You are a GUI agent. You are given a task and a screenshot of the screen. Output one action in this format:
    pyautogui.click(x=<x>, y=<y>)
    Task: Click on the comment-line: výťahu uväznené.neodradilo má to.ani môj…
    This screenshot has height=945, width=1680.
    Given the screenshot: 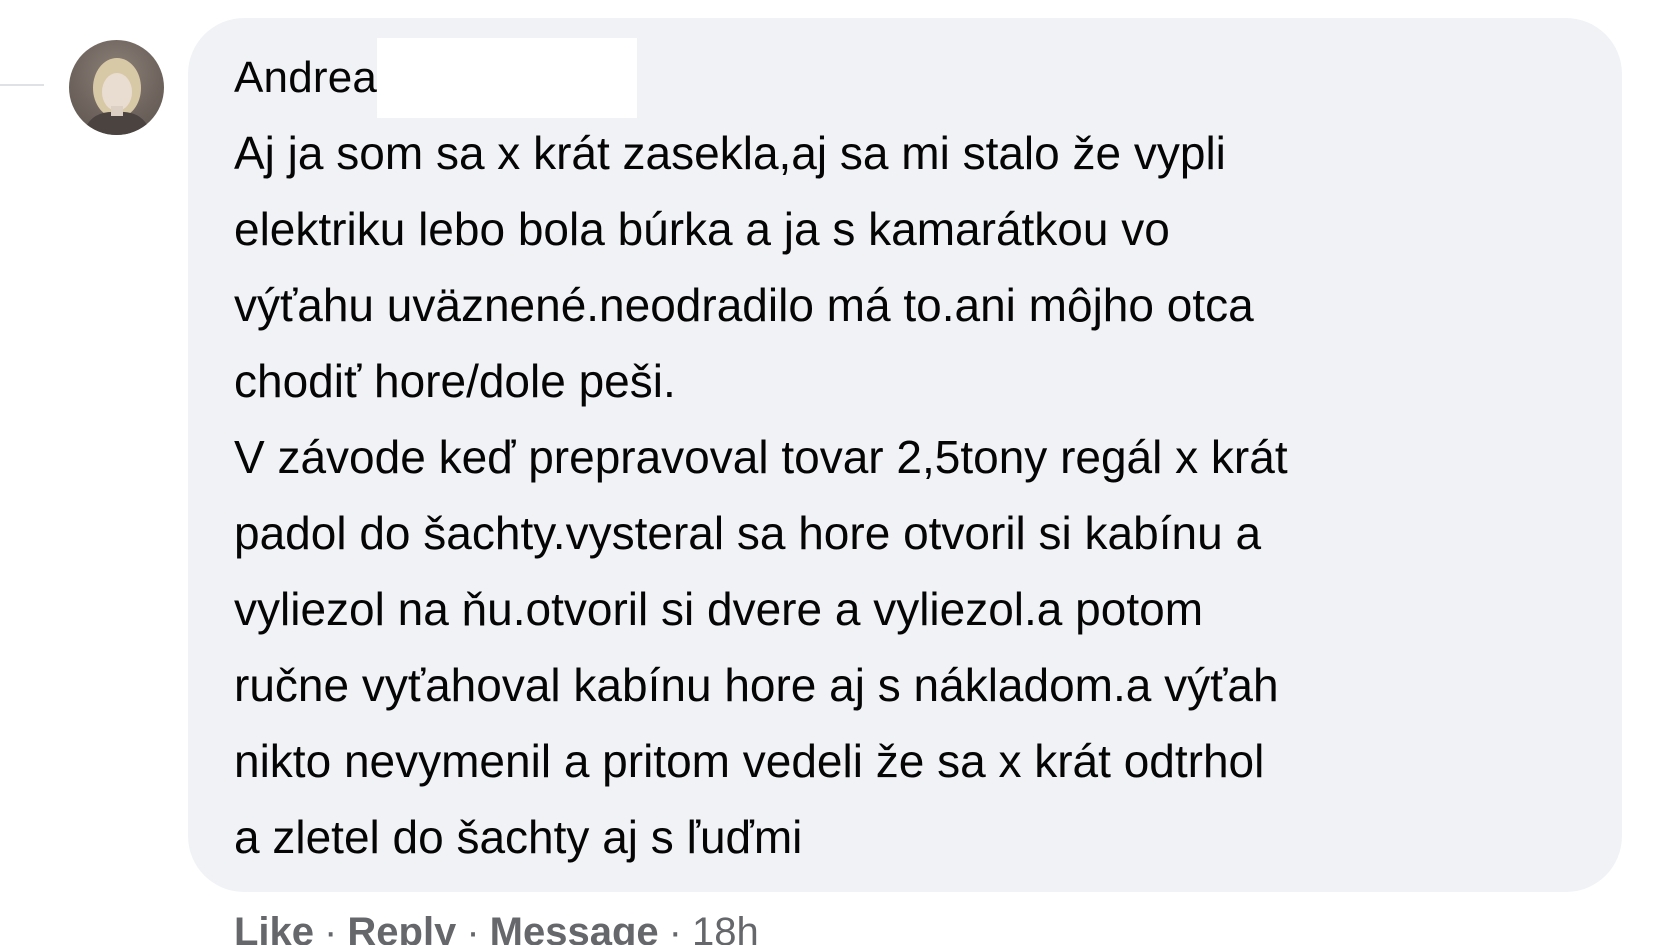 What is the action you would take?
    pyautogui.click(x=744, y=305)
    